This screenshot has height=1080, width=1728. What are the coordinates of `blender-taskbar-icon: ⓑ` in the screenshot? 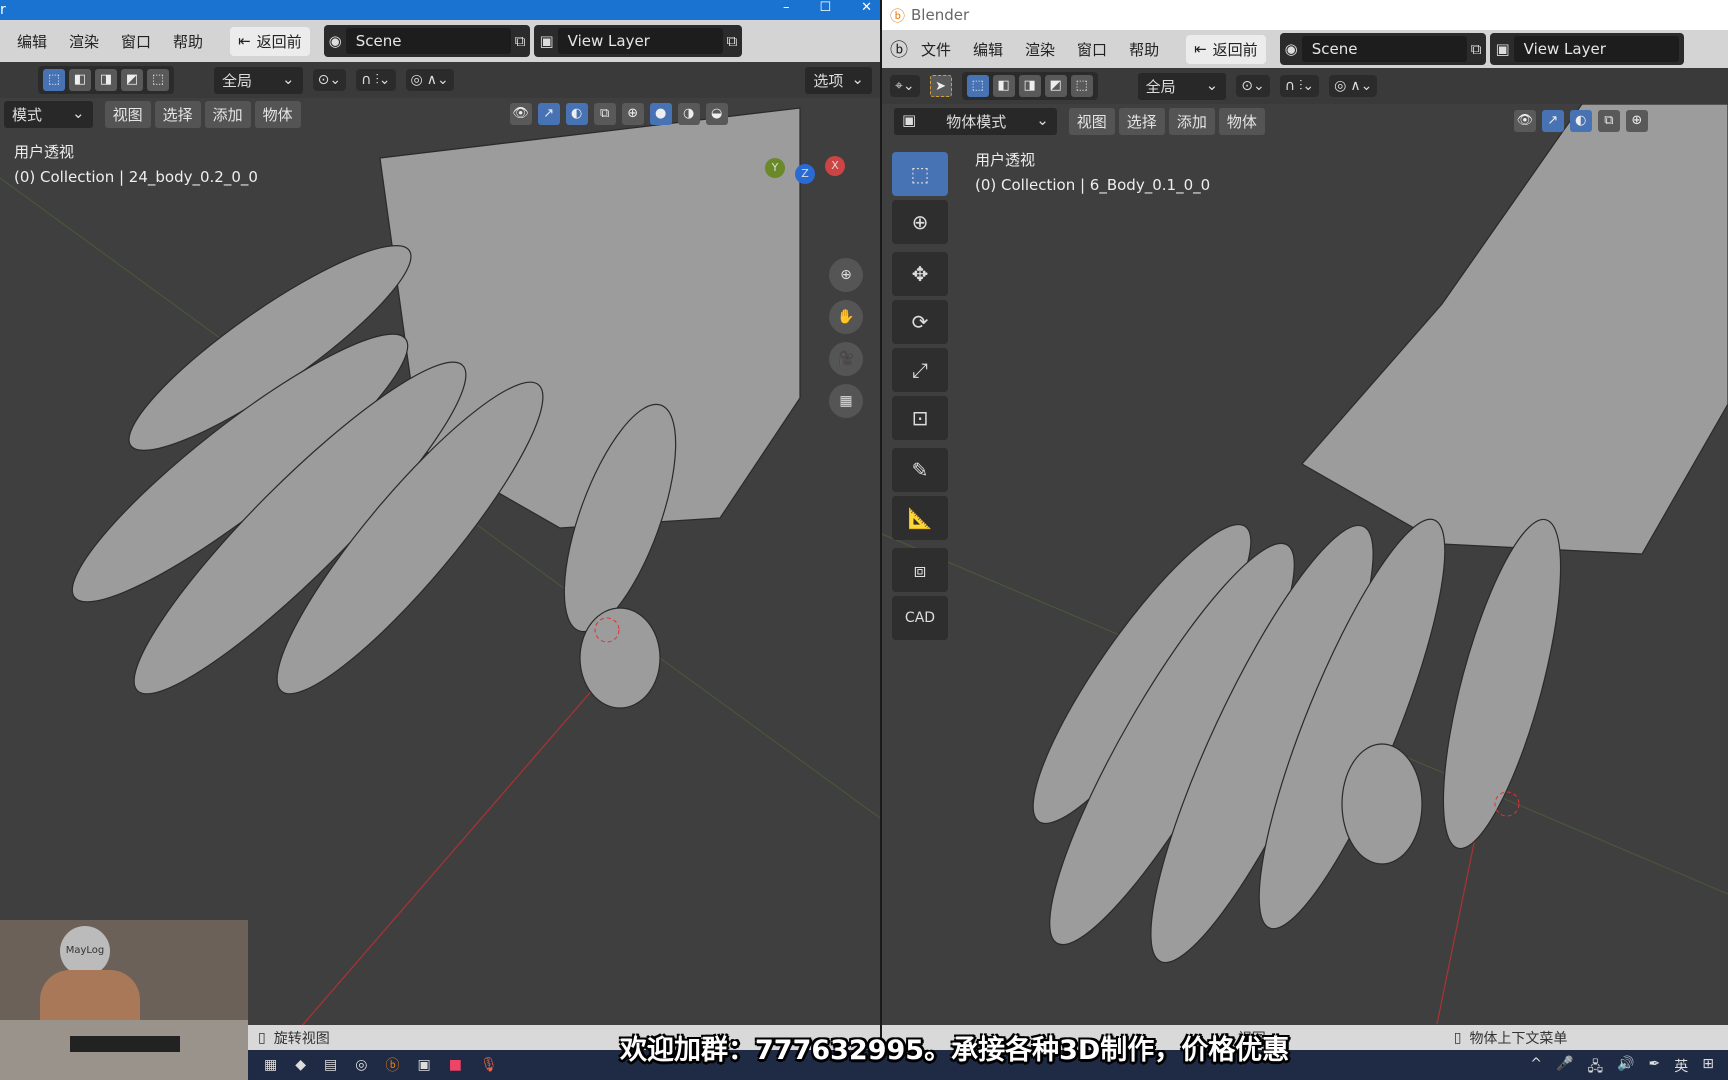 It's located at (392, 1065).